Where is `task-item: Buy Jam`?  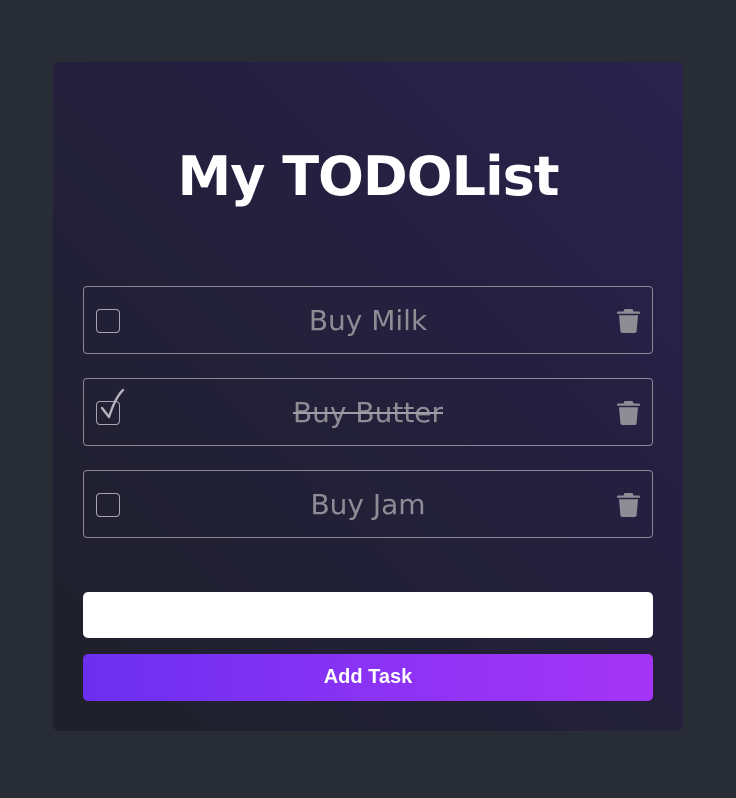 task-item: Buy Jam is located at coordinates (368, 504).